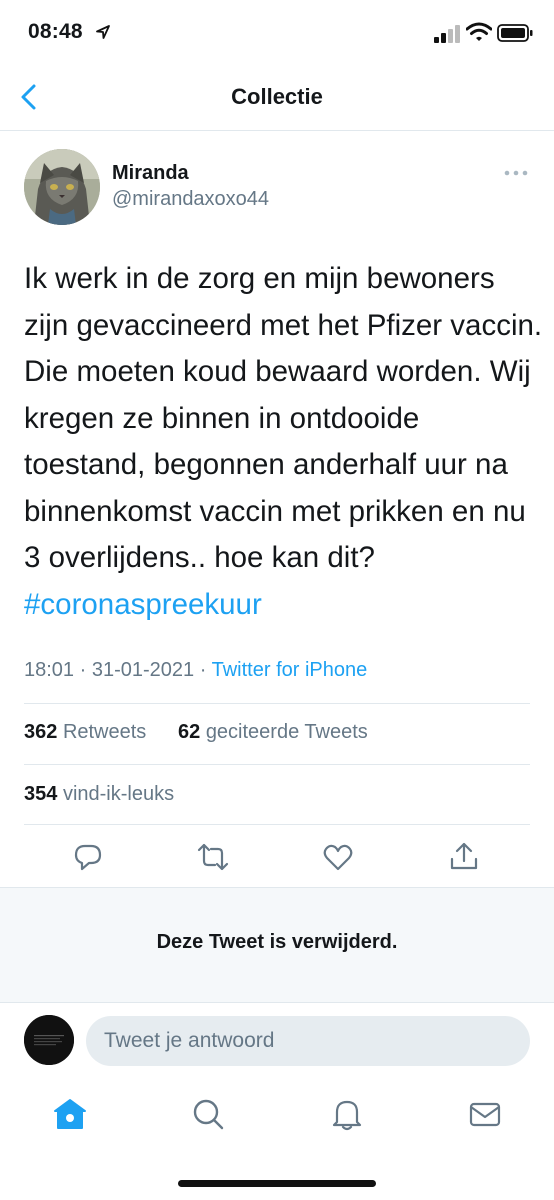 This screenshot has height=1200, width=554. What do you see at coordinates (190, 199) in the screenshot?
I see `author-handle: @mirandaxoxo44` at bounding box center [190, 199].